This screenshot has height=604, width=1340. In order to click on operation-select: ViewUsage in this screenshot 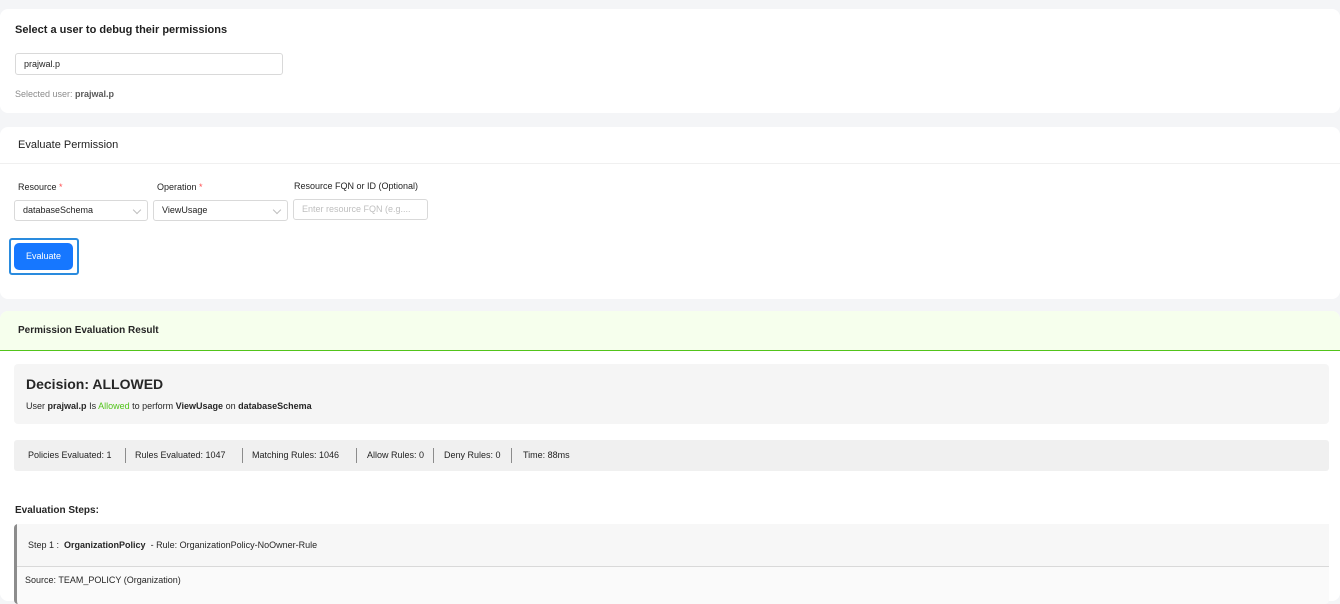, I will do `click(220, 210)`.